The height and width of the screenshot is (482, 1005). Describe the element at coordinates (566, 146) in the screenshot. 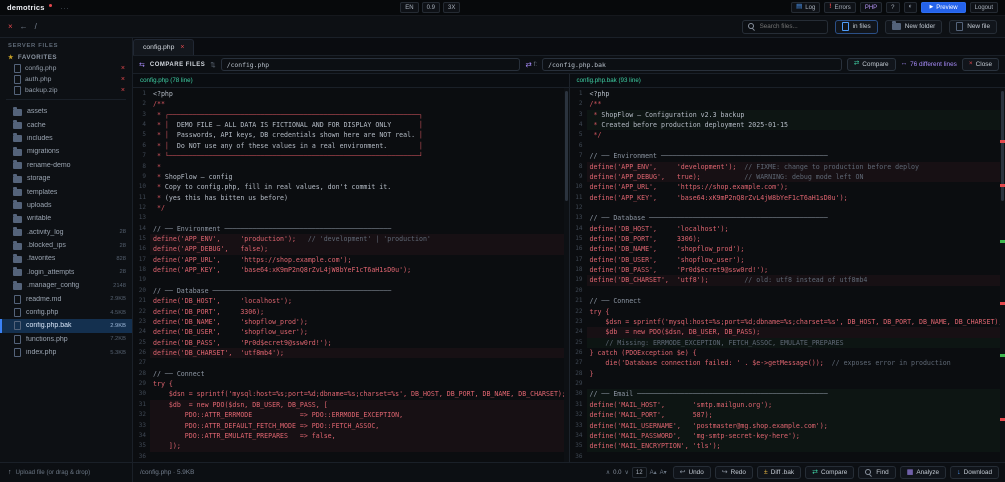

I see `scrollbar-thumb` at that location.